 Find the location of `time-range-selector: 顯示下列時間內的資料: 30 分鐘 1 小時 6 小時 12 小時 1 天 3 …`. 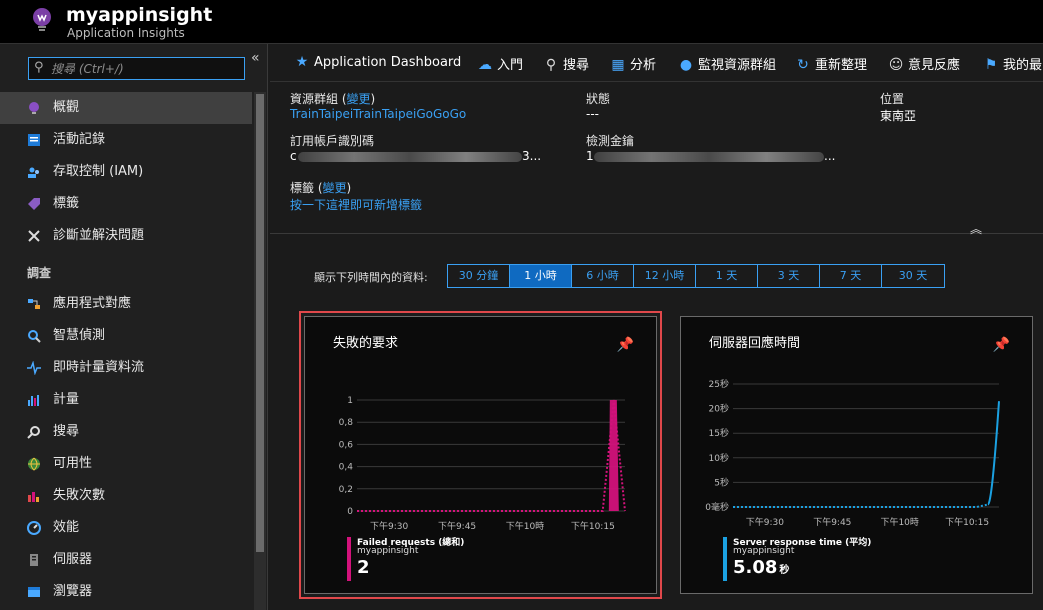

time-range-selector: 顯示下列時間內的資料: 30 分鐘 1 小時 6 小時 12 小時 1 天 3 … is located at coordinates (656, 276).